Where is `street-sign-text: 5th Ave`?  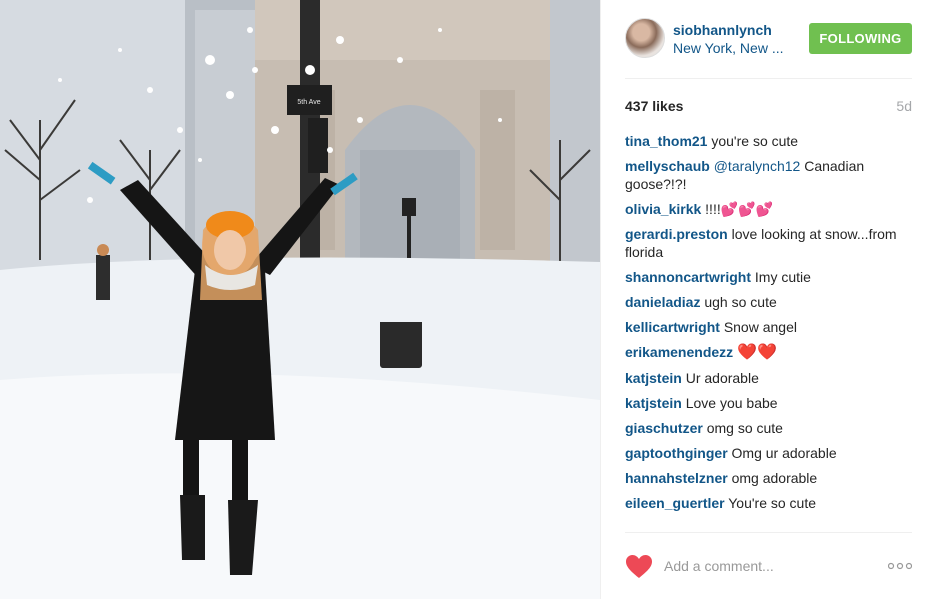
street-sign-text: 5th Ave is located at coordinates (308, 102).